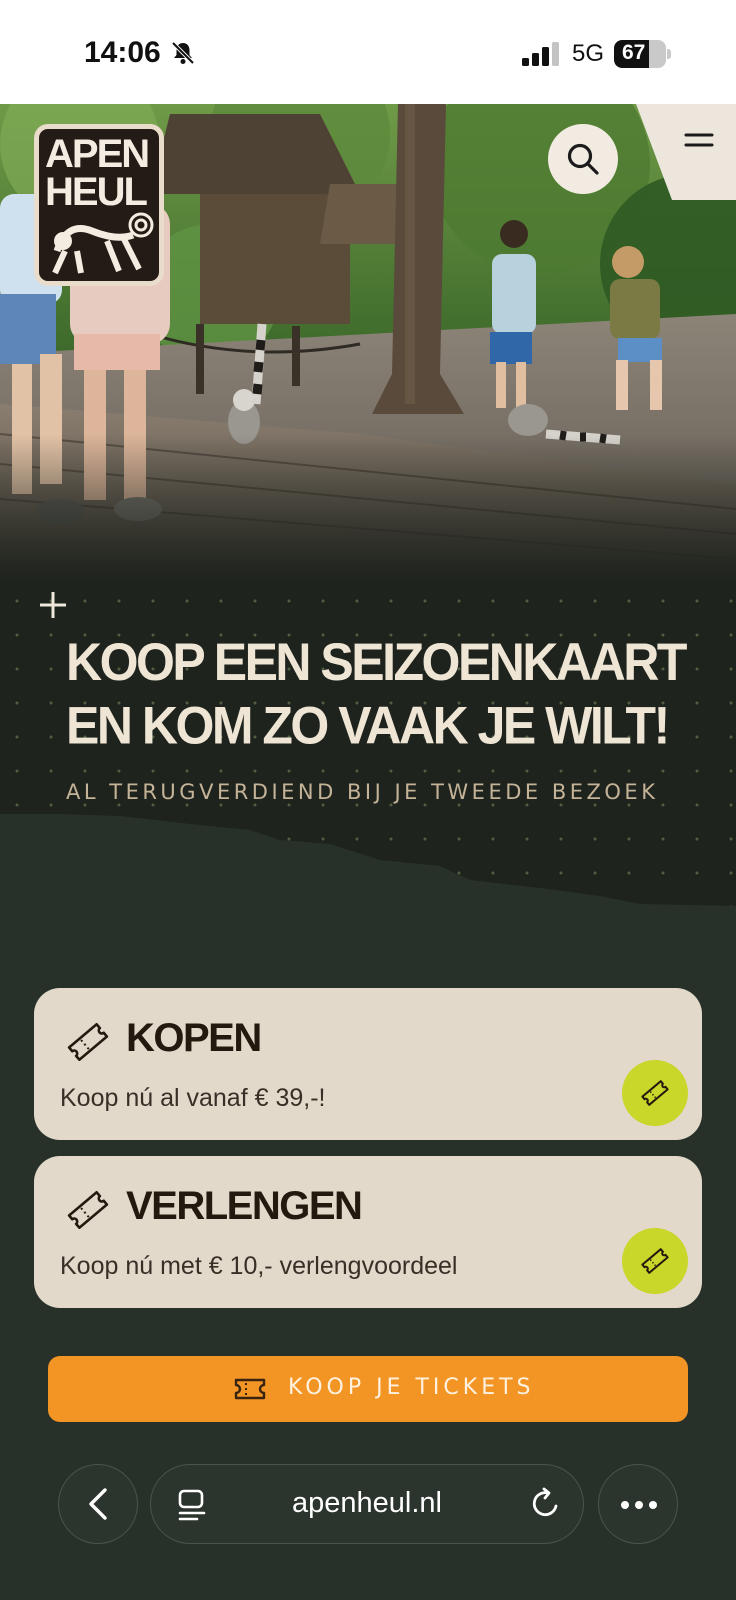 This screenshot has width=736, height=1600. Describe the element at coordinates (686, 152) in the screenshot. I see `menu-button` at that location.